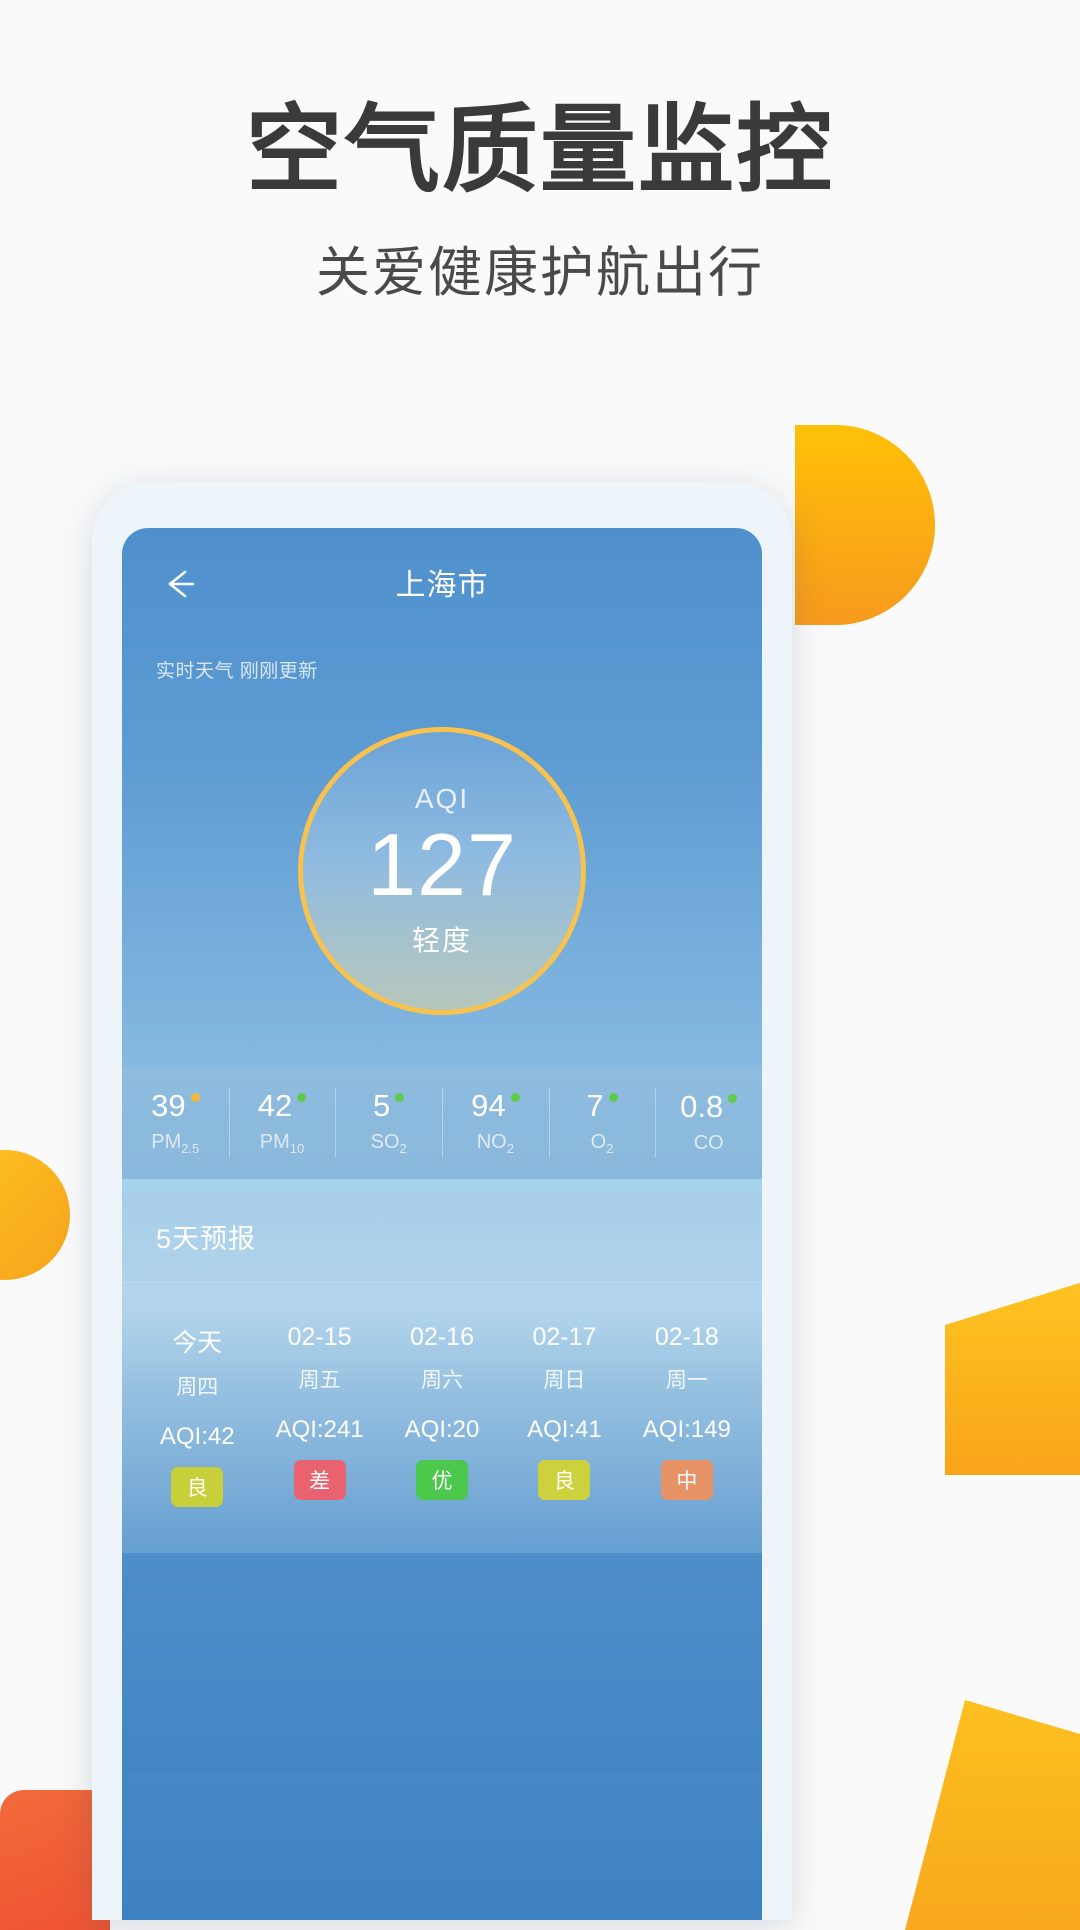 This screenshot has width=1080, height=1930. What do you see at coordinates (35, 1215) in the screenshot?
I see `decorative-circle-shape` at bounding box center [35, 1215].